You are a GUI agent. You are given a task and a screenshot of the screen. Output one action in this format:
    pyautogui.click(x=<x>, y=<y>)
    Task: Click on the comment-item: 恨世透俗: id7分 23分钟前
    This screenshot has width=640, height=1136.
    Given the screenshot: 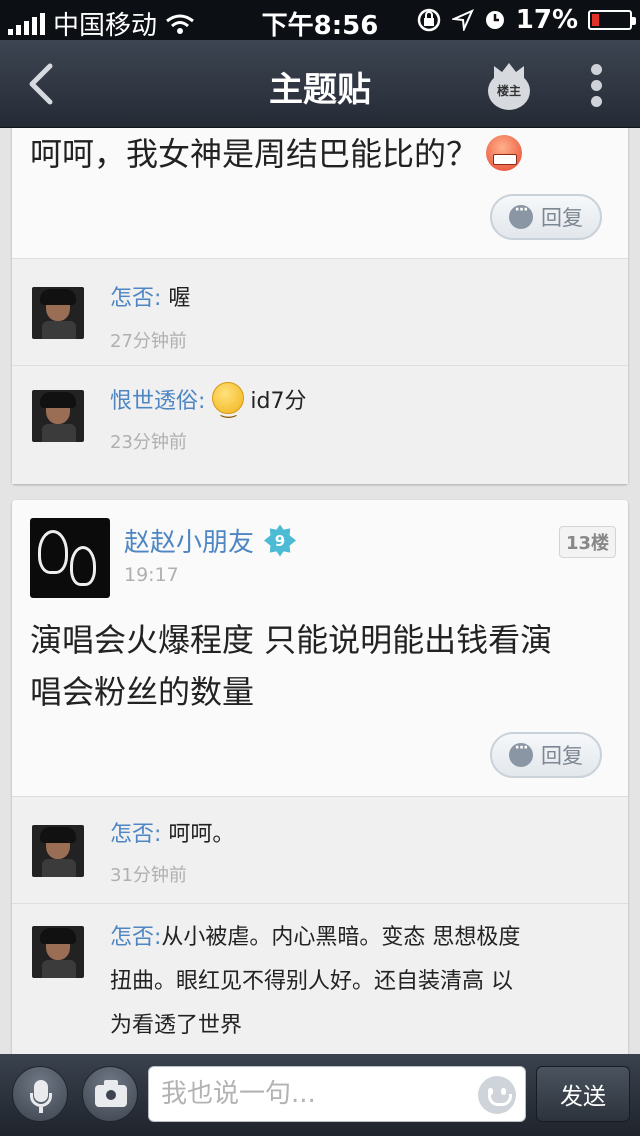 What is the action you would take?
    pyautogui.click(x=320, y=425)
    